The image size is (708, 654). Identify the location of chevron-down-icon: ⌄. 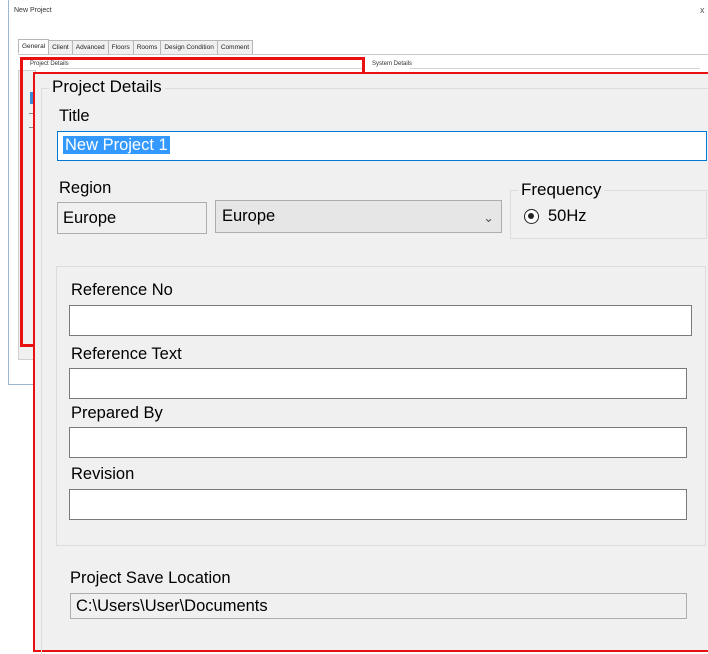
(488, 217).